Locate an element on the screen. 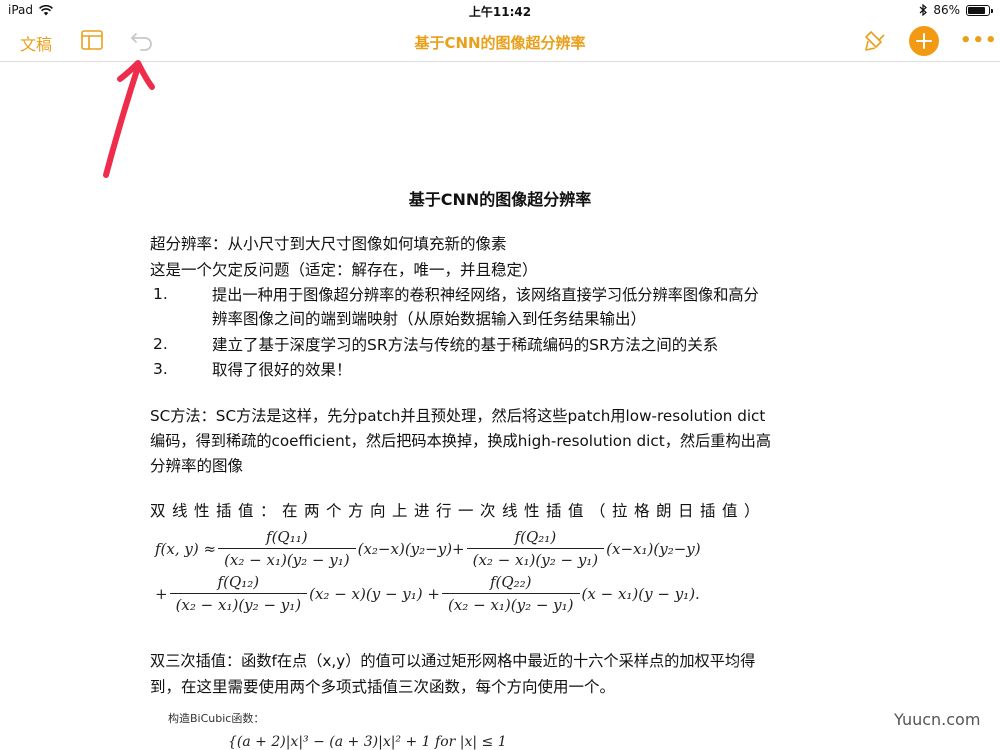 This screenshot has width=1000, height=750. annotation-arrow-icon is located at coordinates (129, 119).